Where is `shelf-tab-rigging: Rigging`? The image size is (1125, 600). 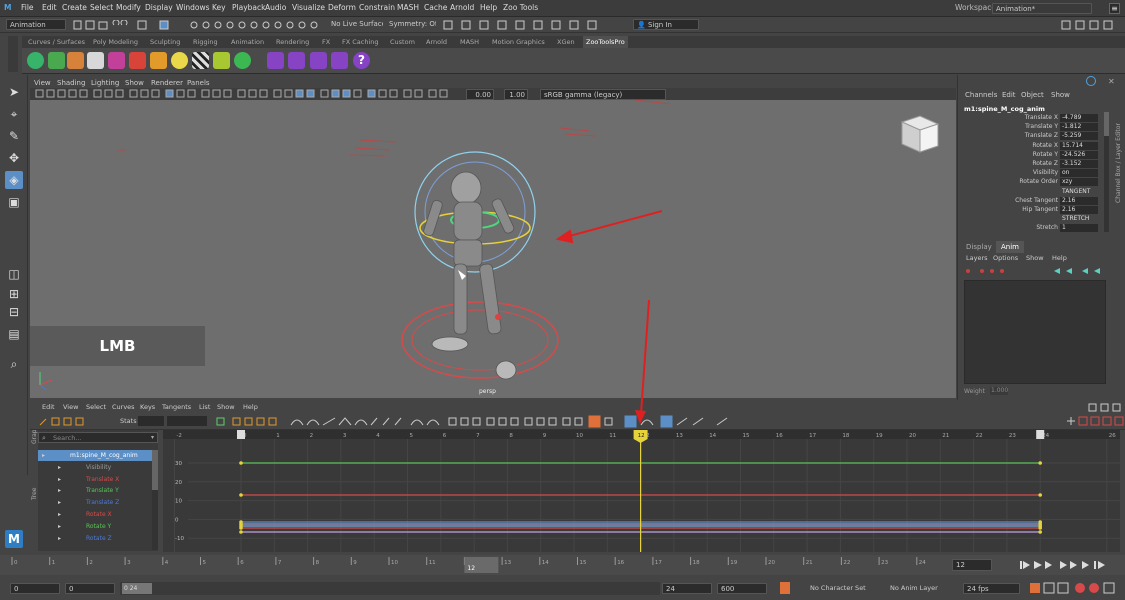 shelf-tab-rigging: Rigging is located at coordinates (205, 42).